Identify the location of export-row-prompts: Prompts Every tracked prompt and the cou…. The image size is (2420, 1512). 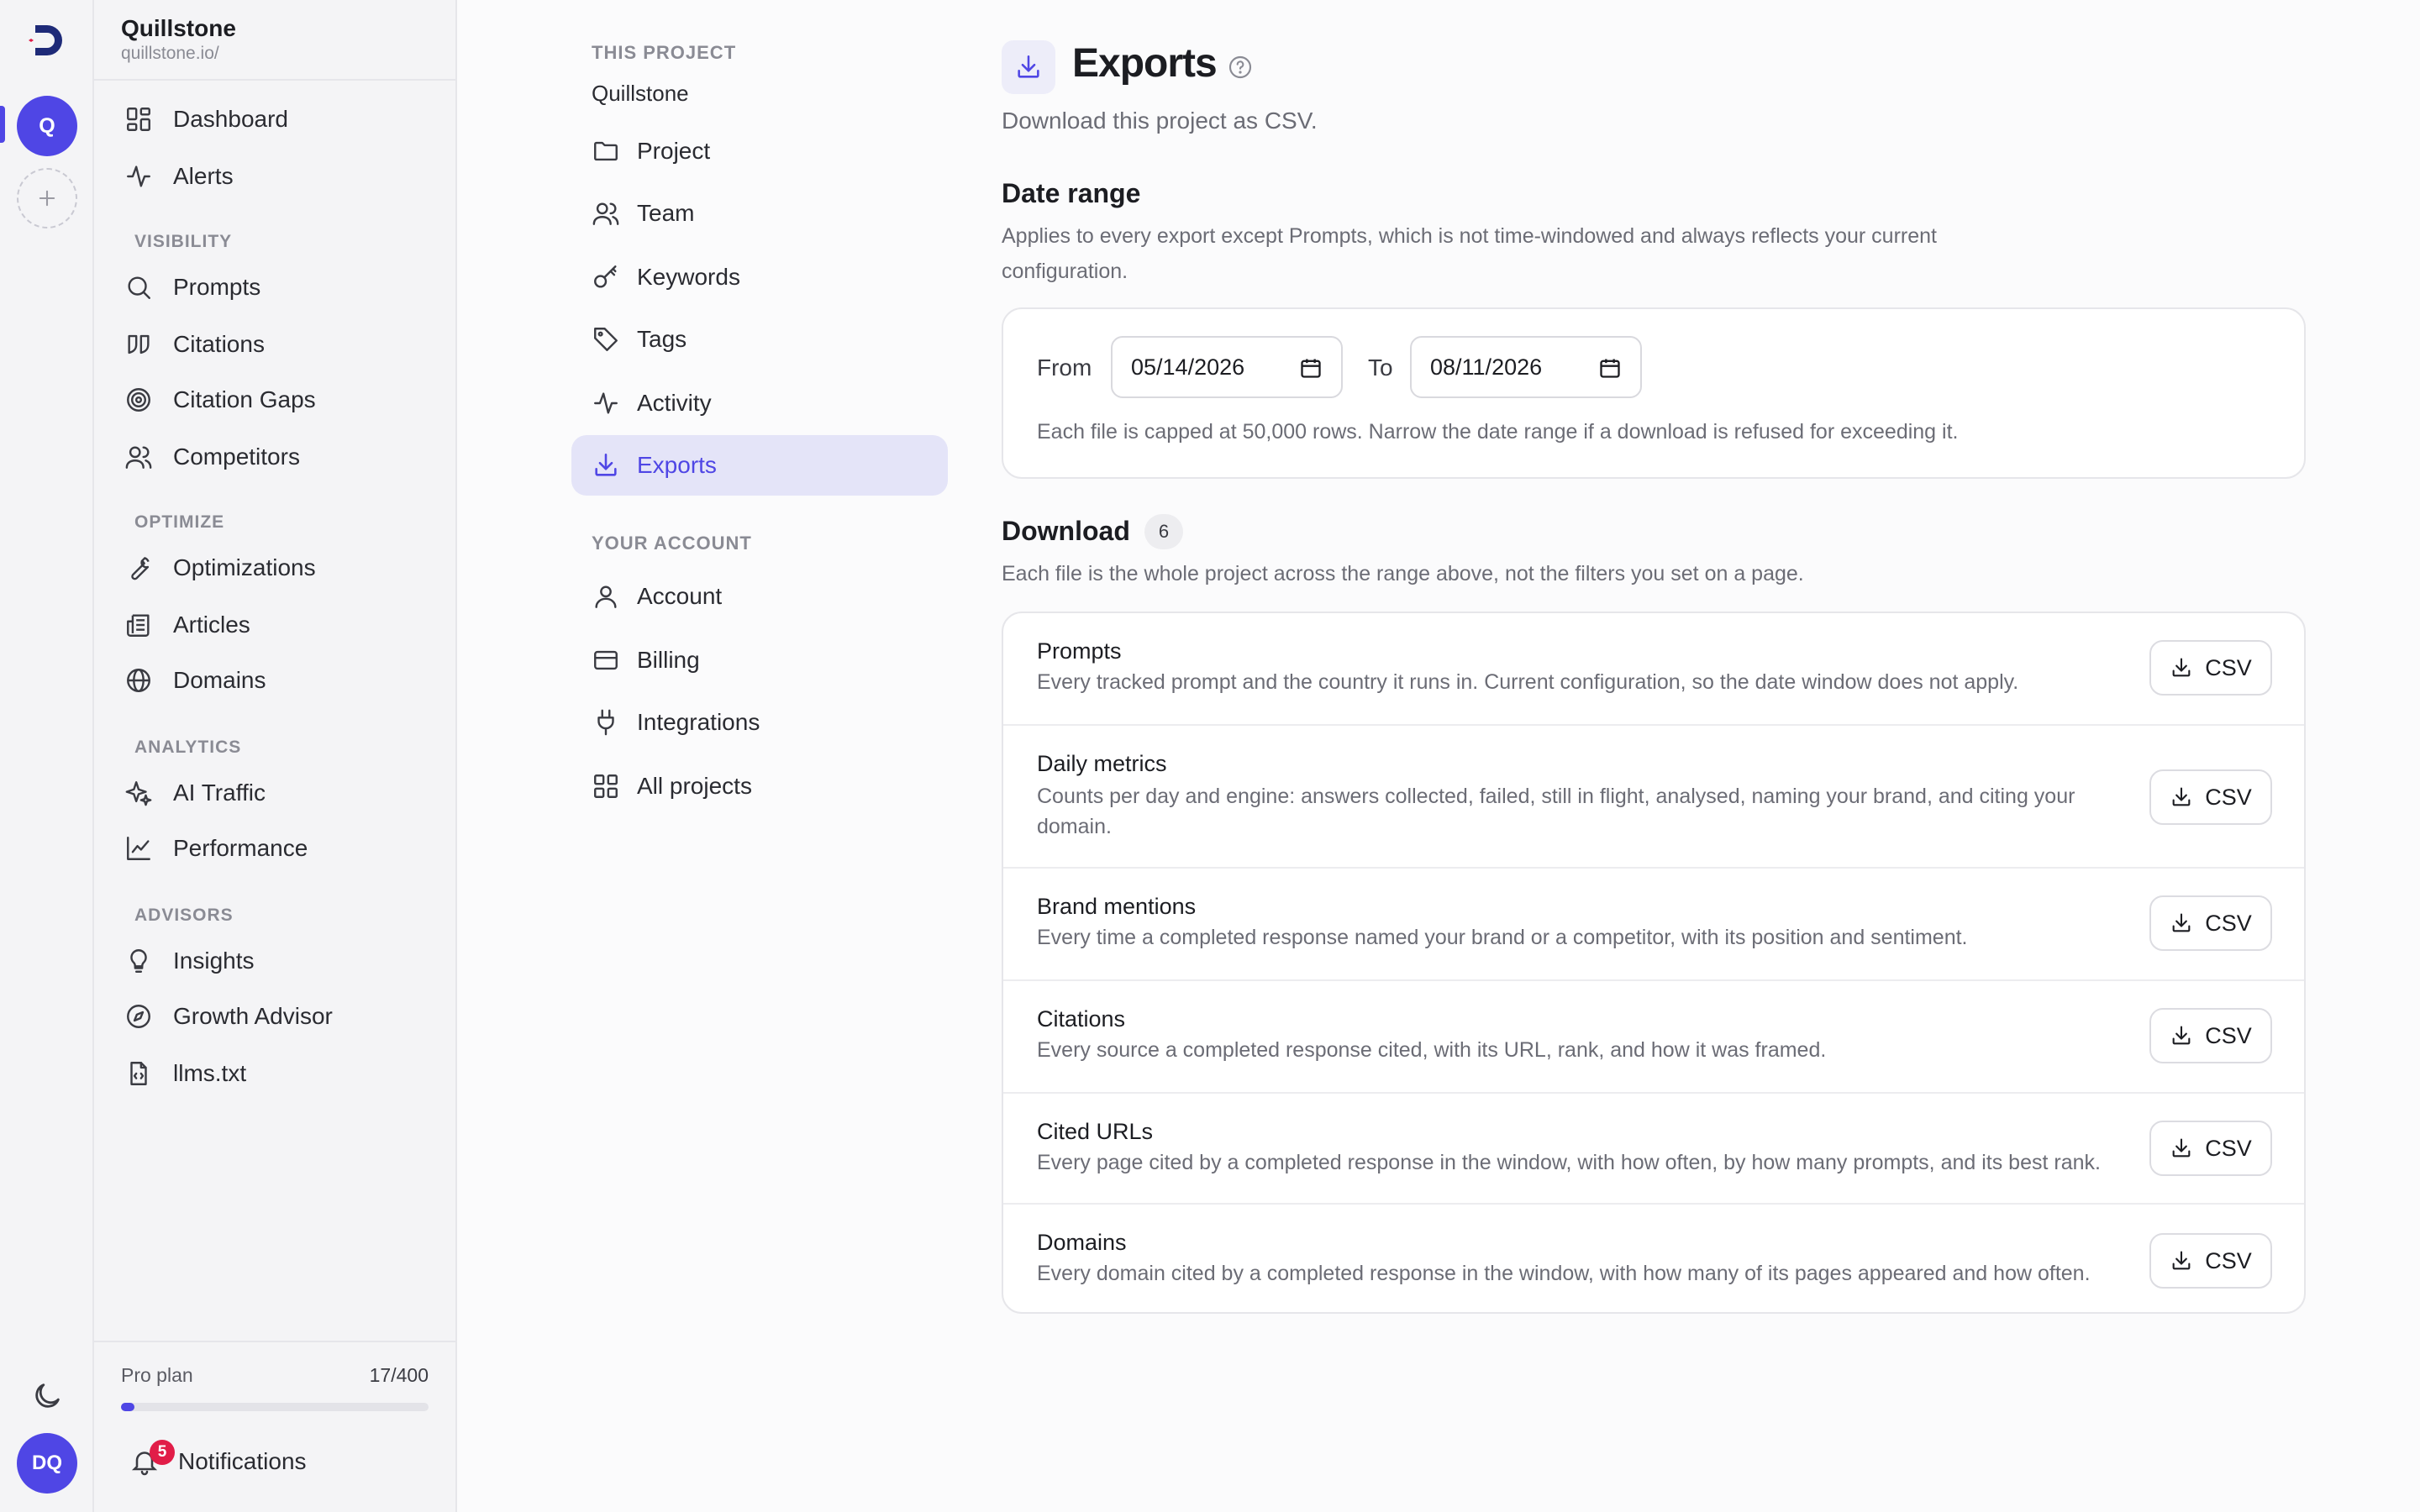
(1653, 668).